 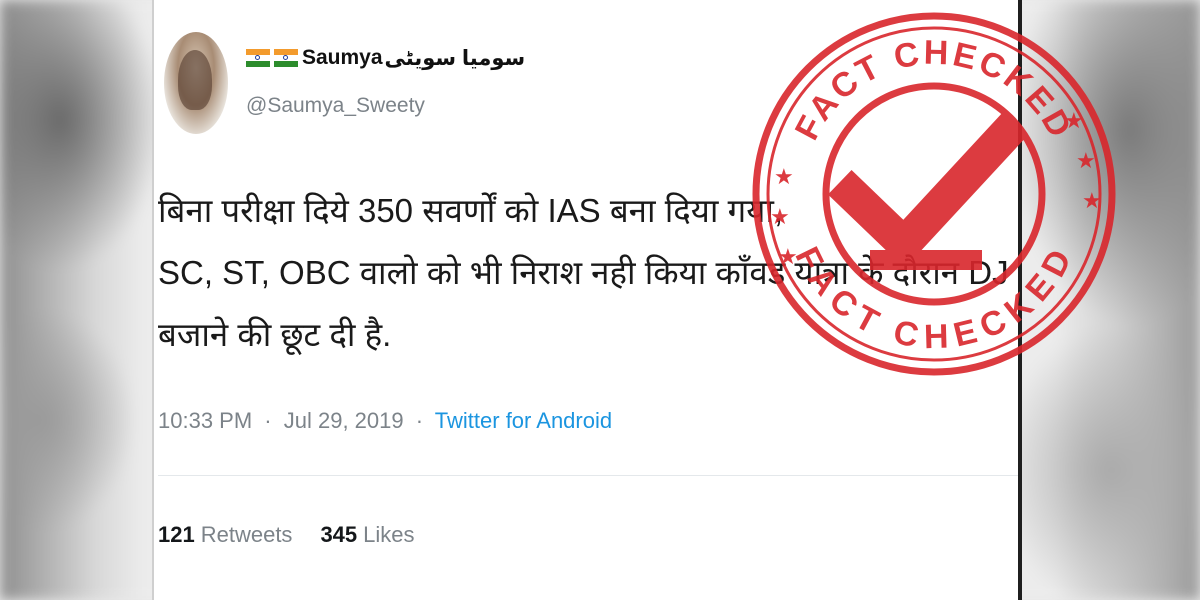 What do you see at coordinates (339, 534) in the screenshot?
I see `likes-count: 345` at bounding box center [339, 534].